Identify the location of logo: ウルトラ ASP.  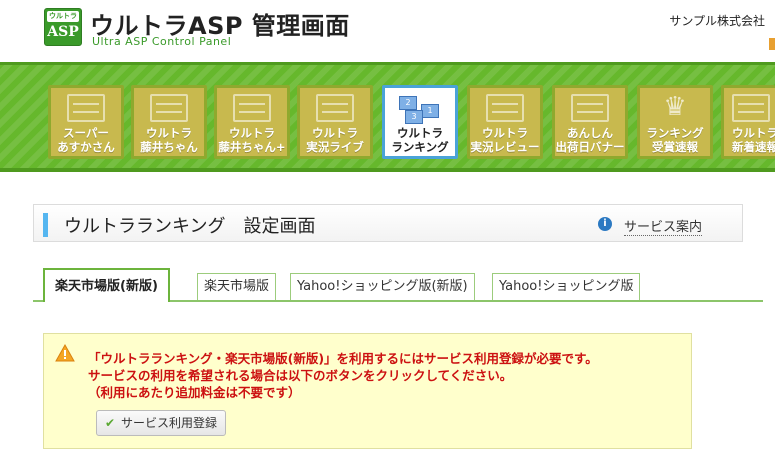
(63, 27).